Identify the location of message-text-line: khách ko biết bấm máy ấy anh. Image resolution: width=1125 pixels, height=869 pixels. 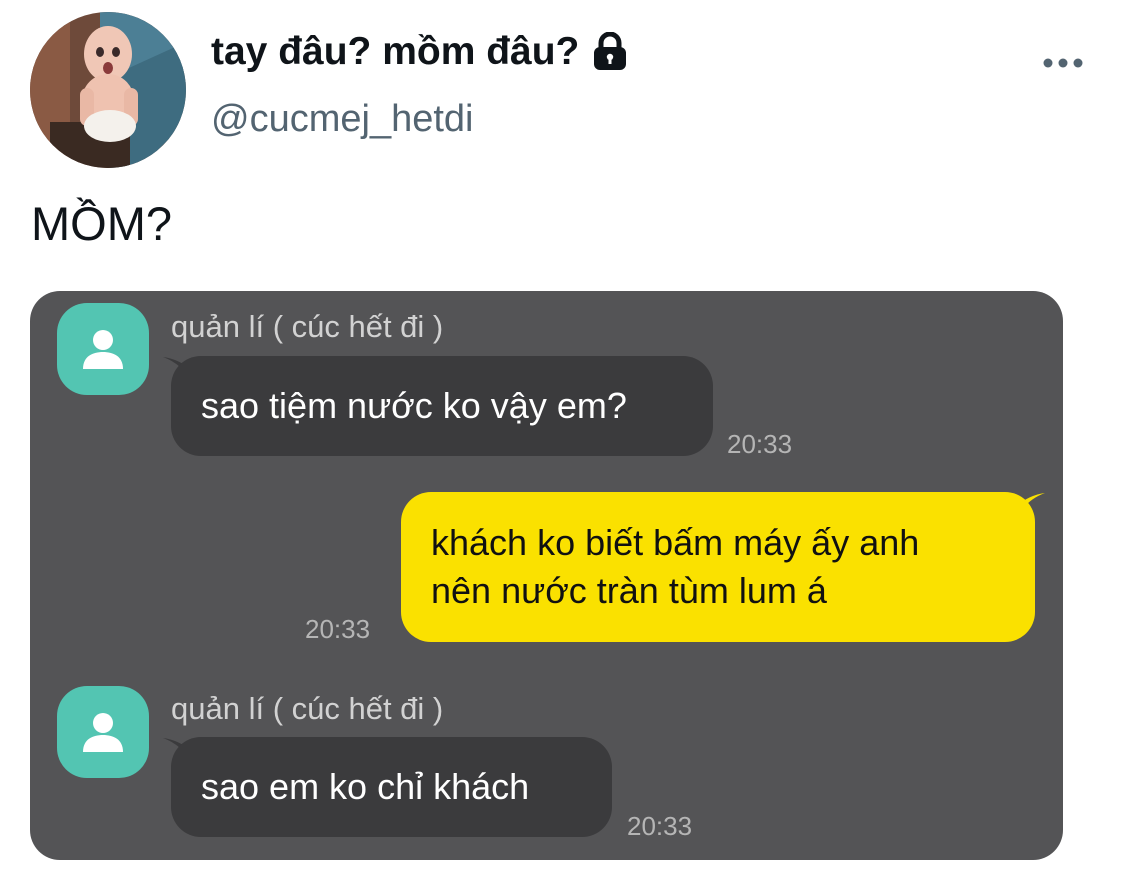
(675, 542).